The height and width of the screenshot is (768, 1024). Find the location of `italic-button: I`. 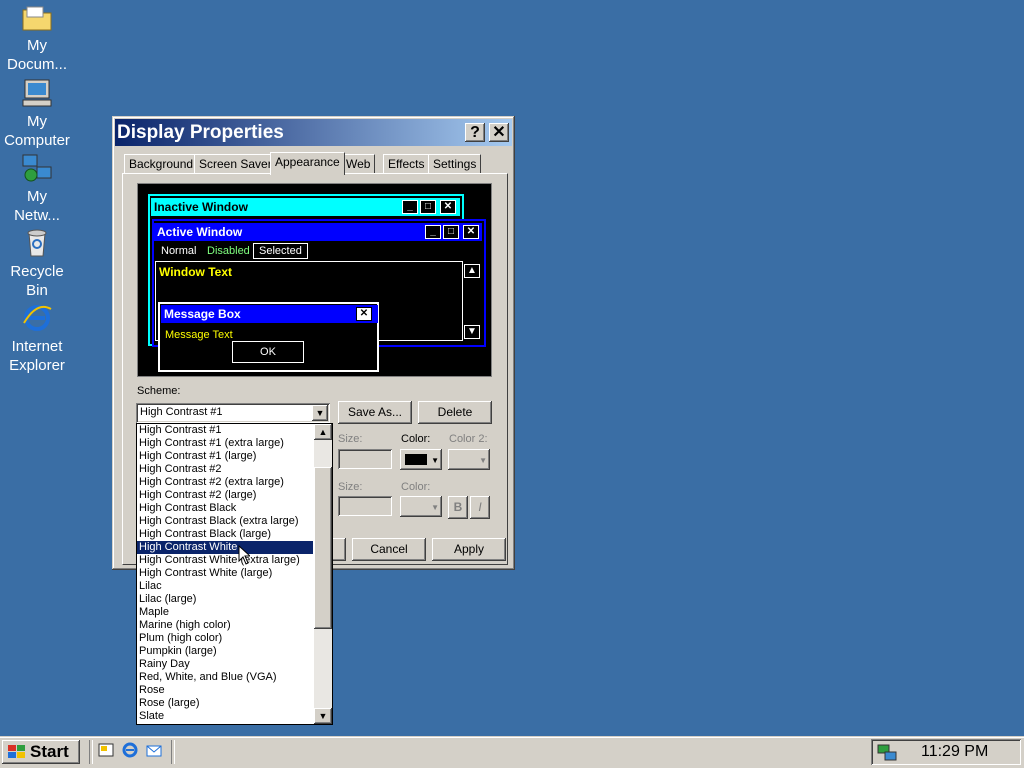

italic-button: I is located at coordinates (480, 507).